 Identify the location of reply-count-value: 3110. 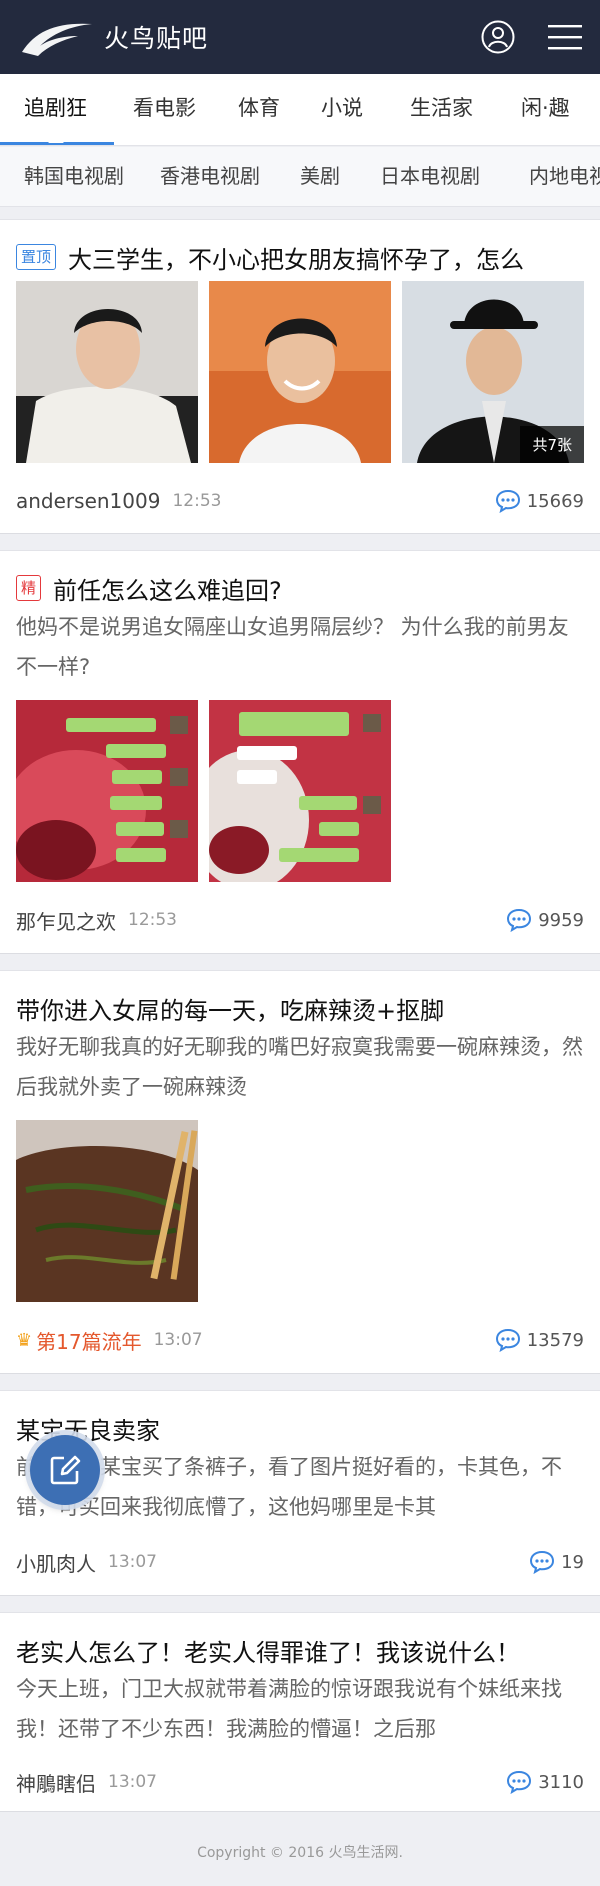
(561, 1782).